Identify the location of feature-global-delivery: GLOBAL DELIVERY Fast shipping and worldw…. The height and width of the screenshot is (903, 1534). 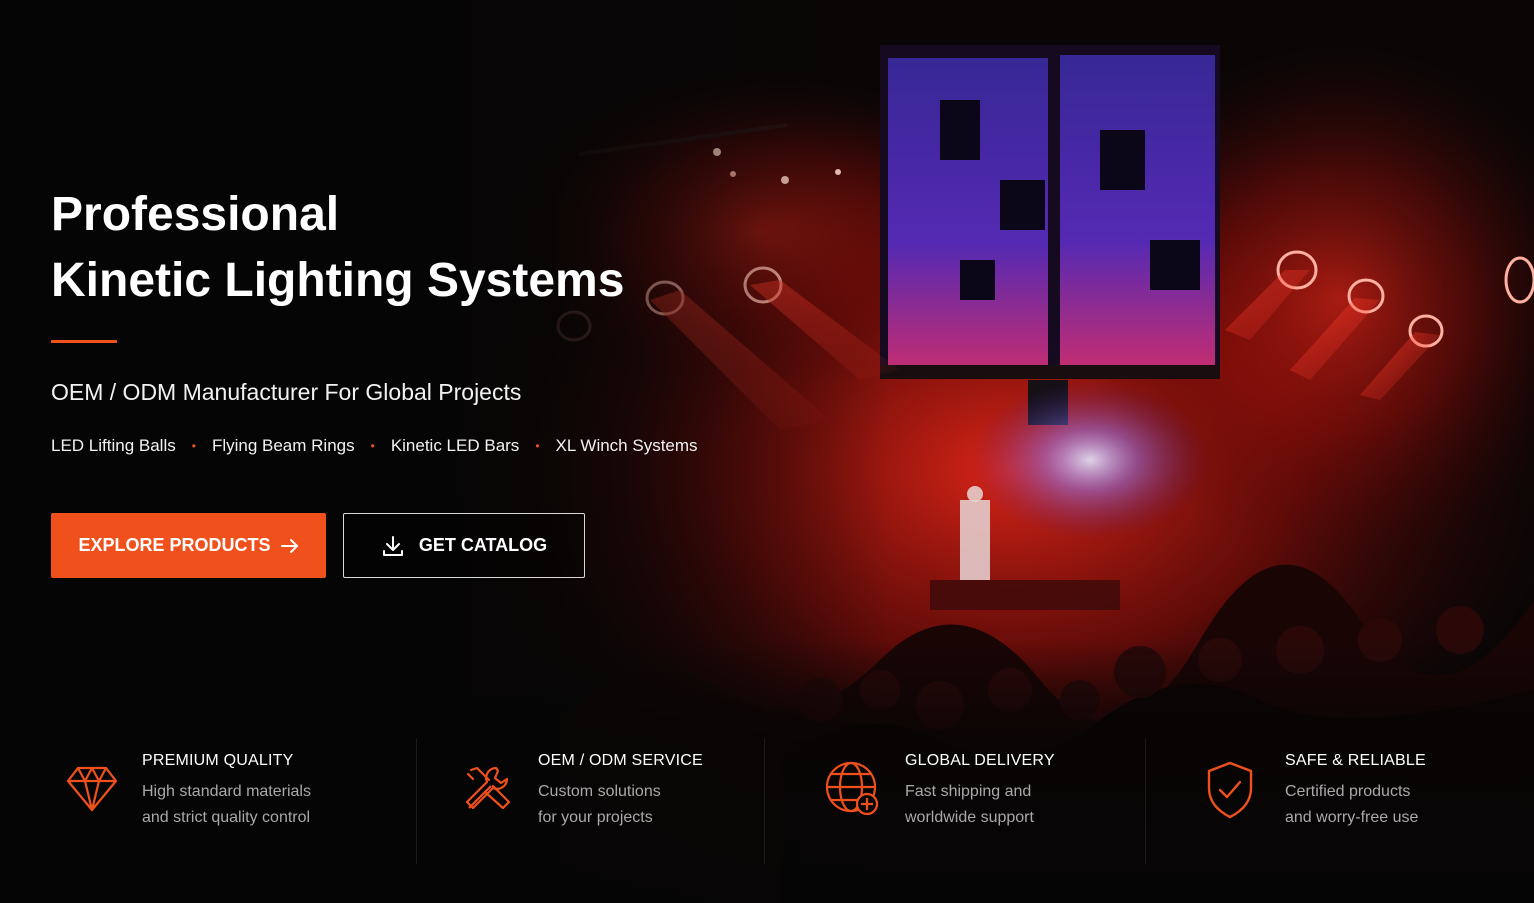
(980, 798).